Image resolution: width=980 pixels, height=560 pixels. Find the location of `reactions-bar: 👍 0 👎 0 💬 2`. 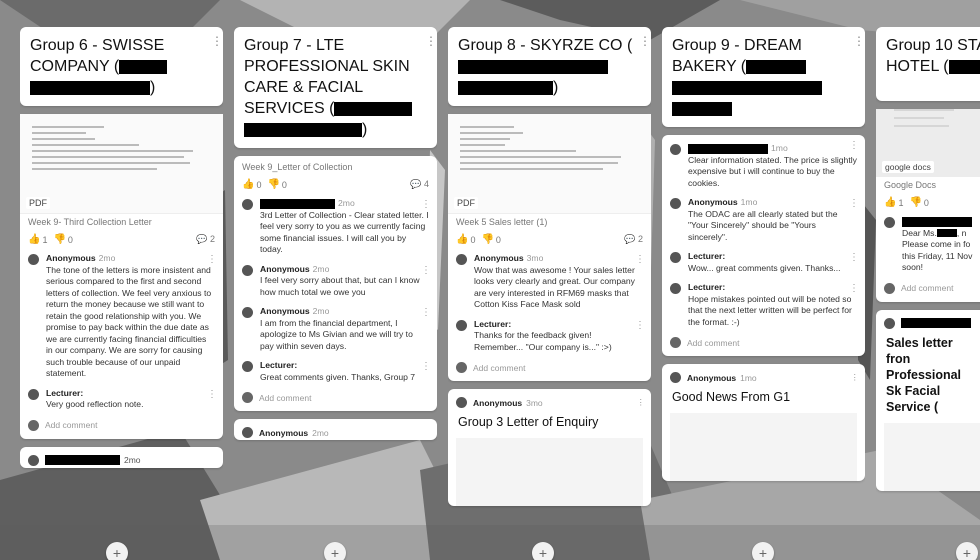

reactions-bar: 👍 0 👎 0 💬 2 is located at coordinates (549, 239).